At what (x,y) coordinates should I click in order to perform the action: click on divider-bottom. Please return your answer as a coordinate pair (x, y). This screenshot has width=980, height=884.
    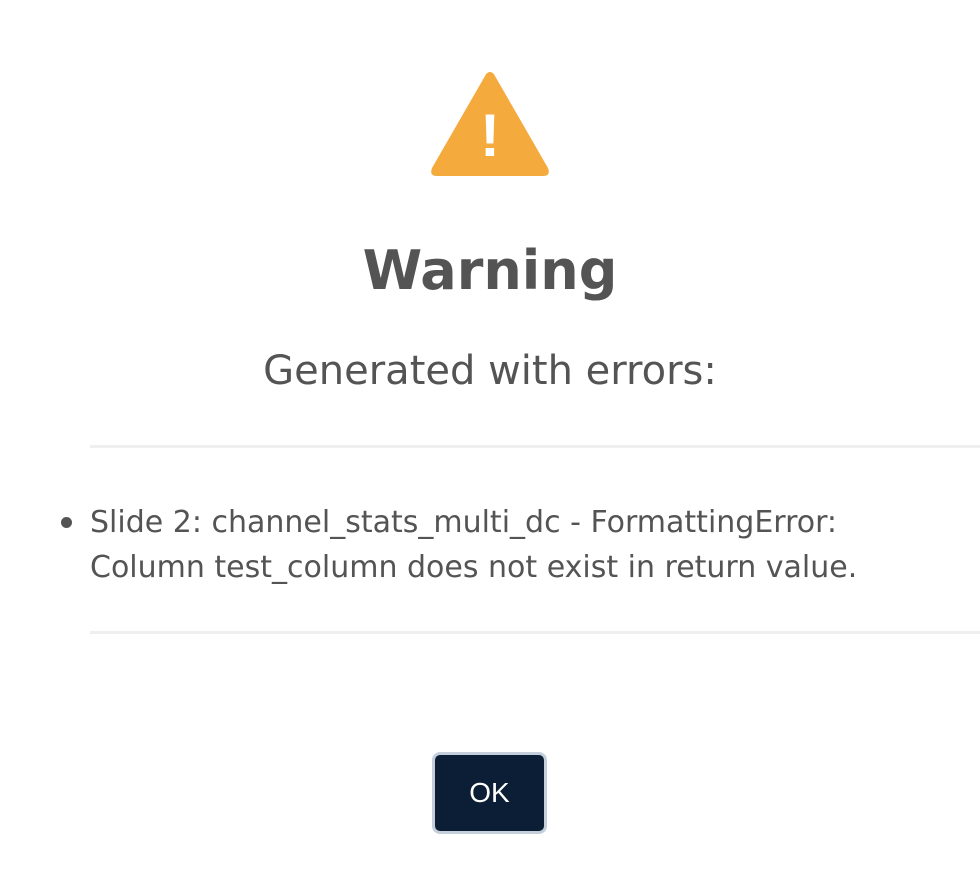
    Looking at the image, I should click on (535, 632).